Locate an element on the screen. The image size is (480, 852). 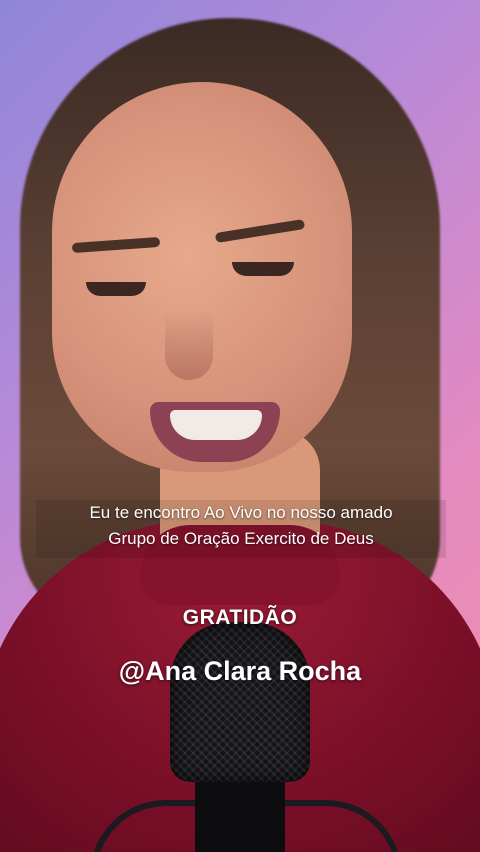
headline-text: GRATIDÃO is located at coordinates (240, 617).